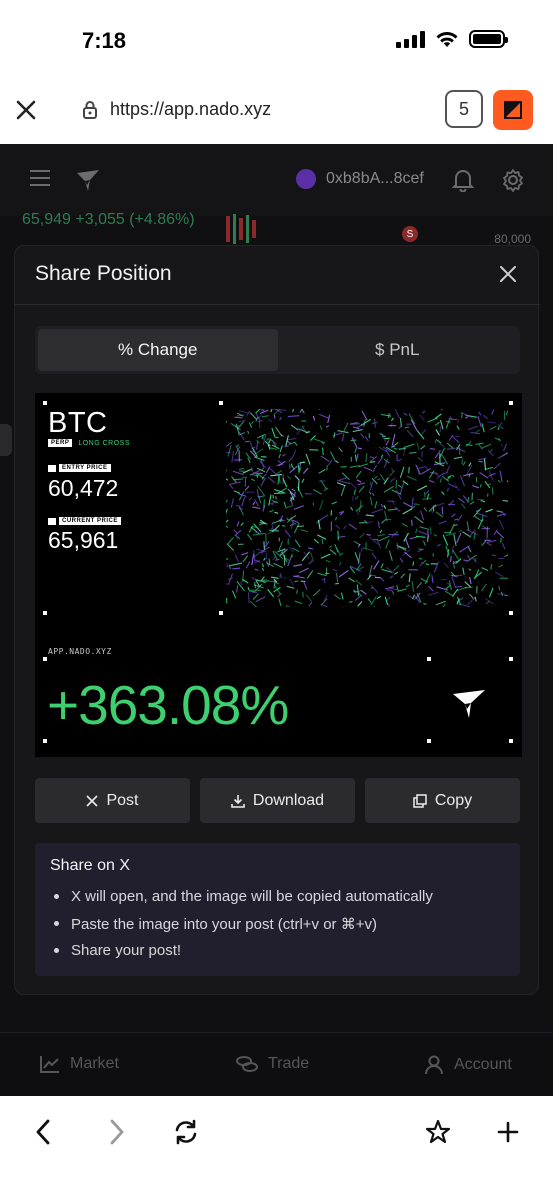  Describe the element at coordinates (6, 440) in the screenshot. I see `side-drawer-handle` at that location.